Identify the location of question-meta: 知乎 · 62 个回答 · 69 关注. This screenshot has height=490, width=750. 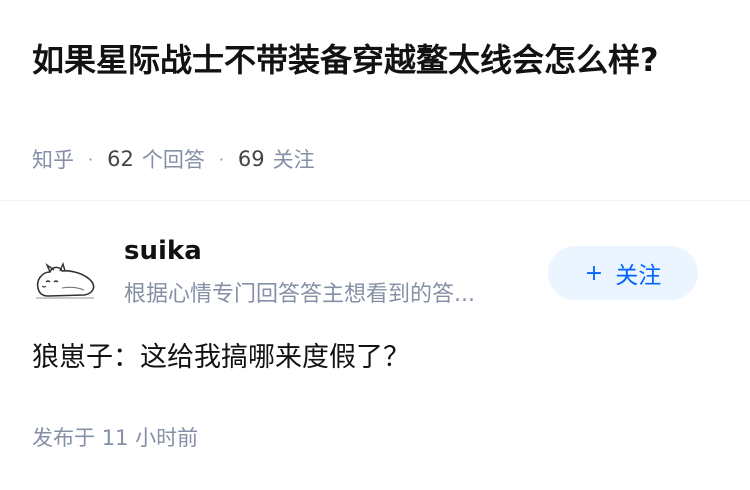
(173, 159).